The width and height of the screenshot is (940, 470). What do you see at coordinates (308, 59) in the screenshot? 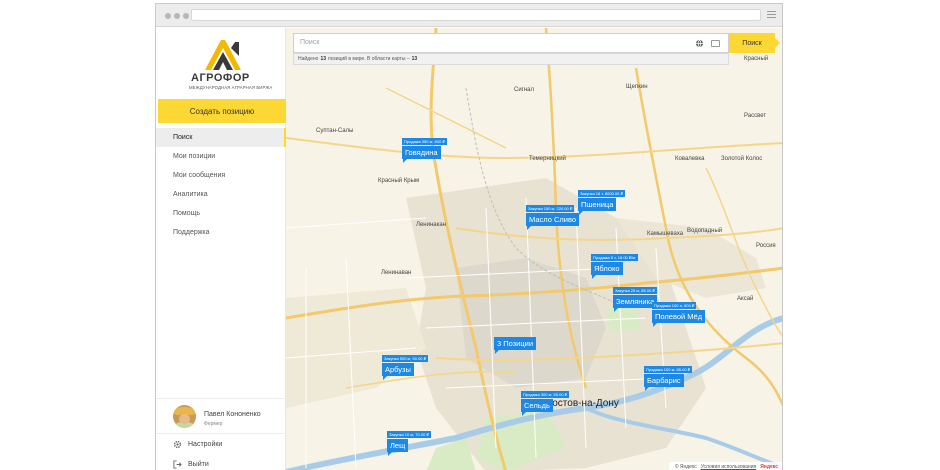
I see `results-text-1: Найдено` at bounding box center [308, 59].